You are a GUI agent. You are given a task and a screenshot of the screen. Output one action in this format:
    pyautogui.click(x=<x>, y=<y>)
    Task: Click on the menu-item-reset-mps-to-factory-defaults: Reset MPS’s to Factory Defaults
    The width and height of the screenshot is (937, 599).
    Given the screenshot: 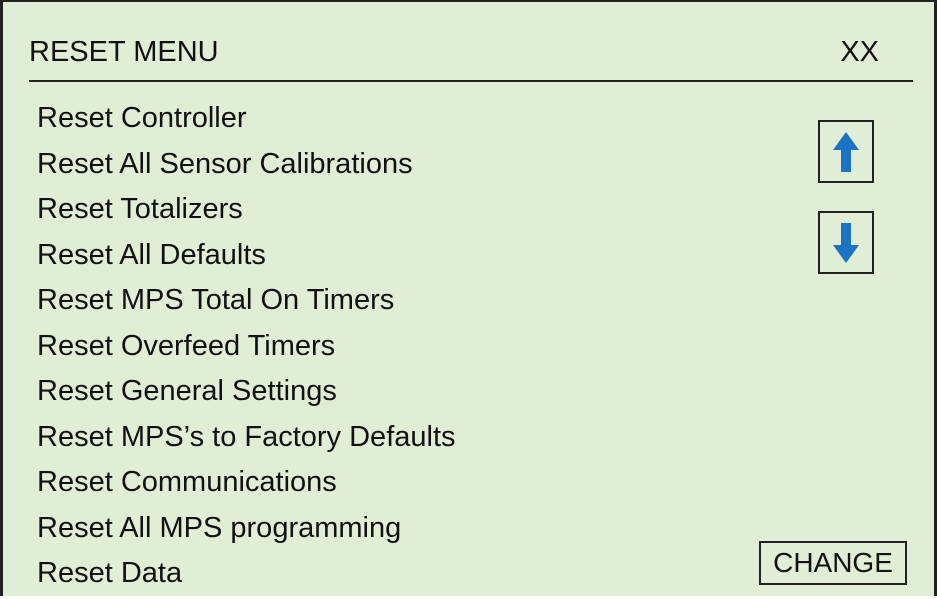 What is the action you would take?
    pyautogui.click(x=246, y=440)
    